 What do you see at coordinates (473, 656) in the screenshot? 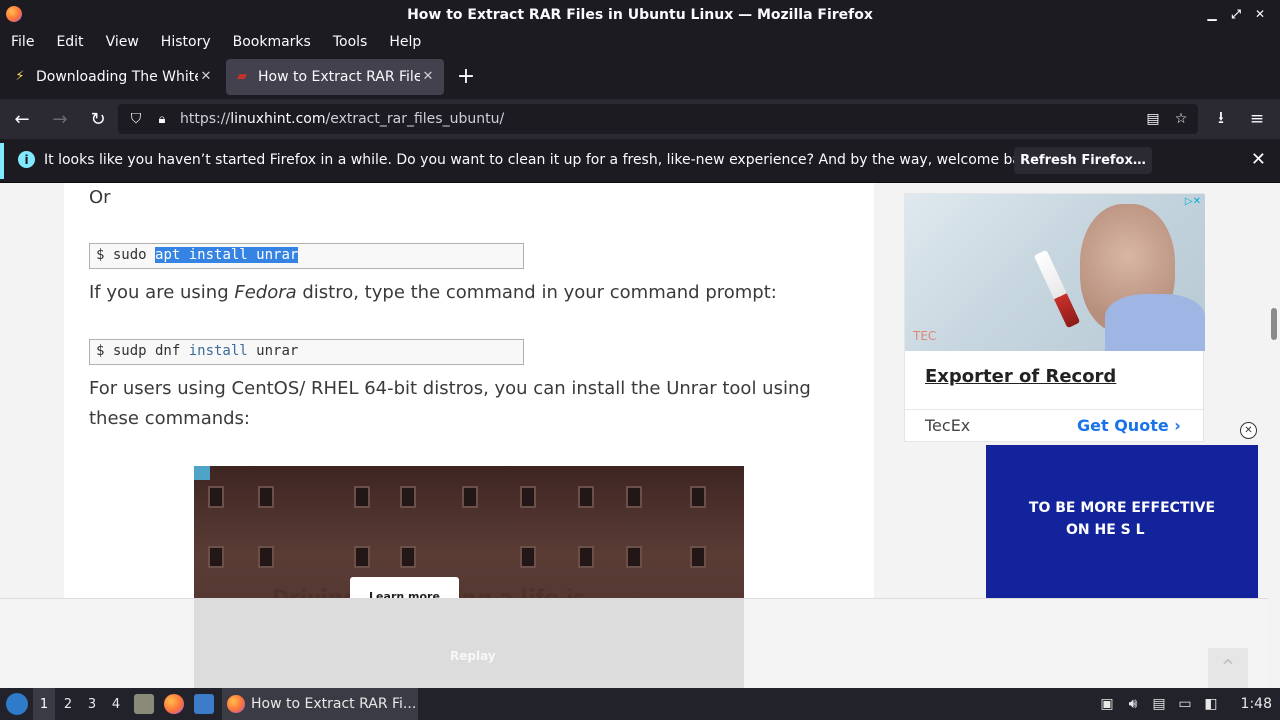
I see `replay-button: Replay` at bounding box center [473, 656].